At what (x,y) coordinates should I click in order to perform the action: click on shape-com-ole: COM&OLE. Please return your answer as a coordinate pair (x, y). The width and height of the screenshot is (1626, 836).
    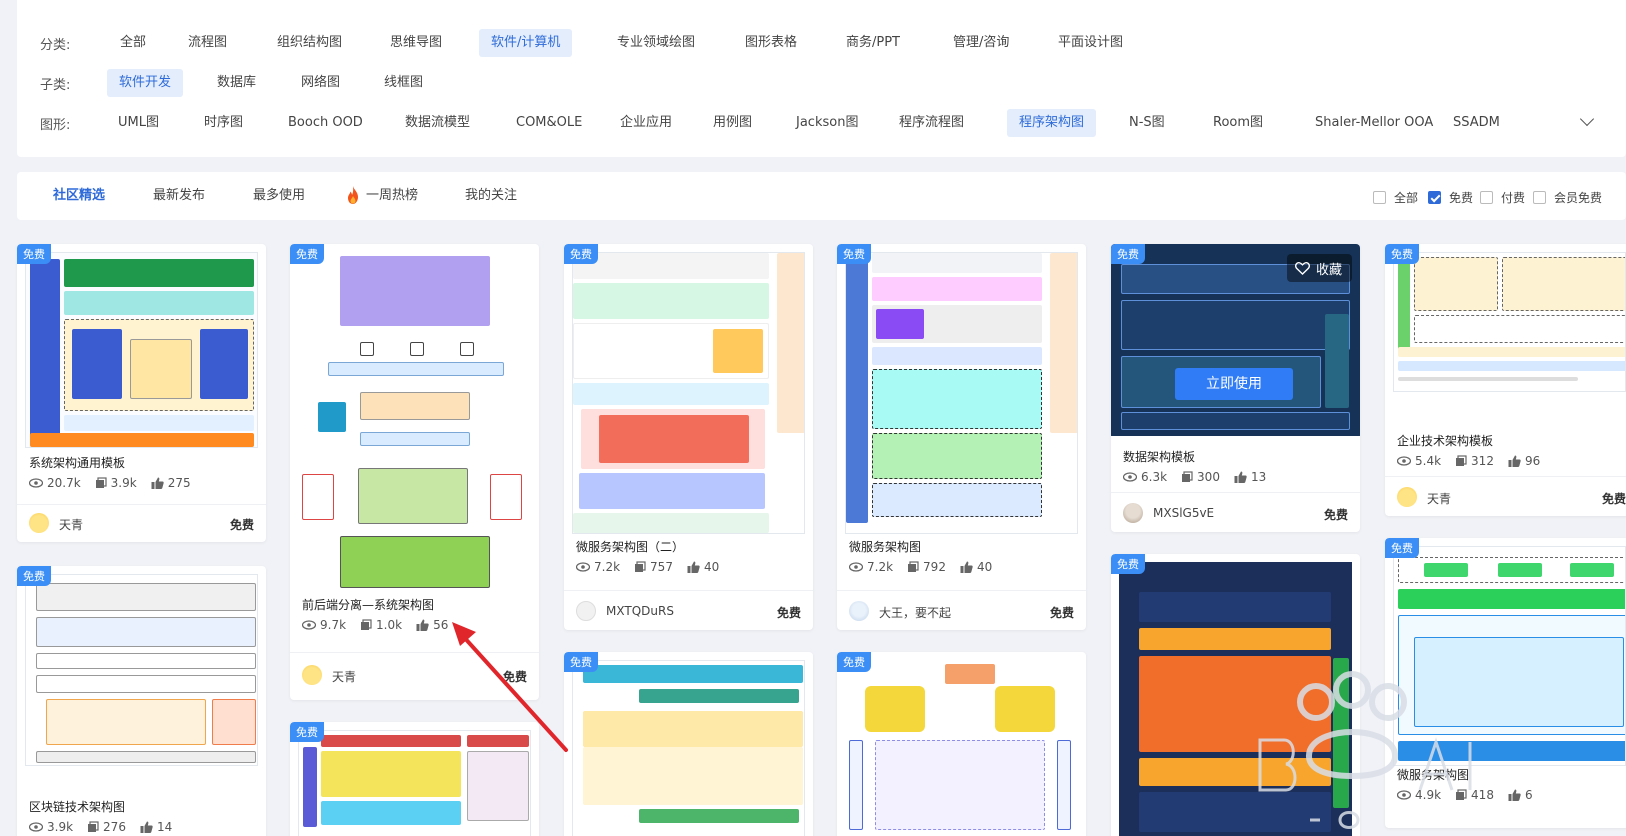
    Looking at the image, I should click on (549, 123).